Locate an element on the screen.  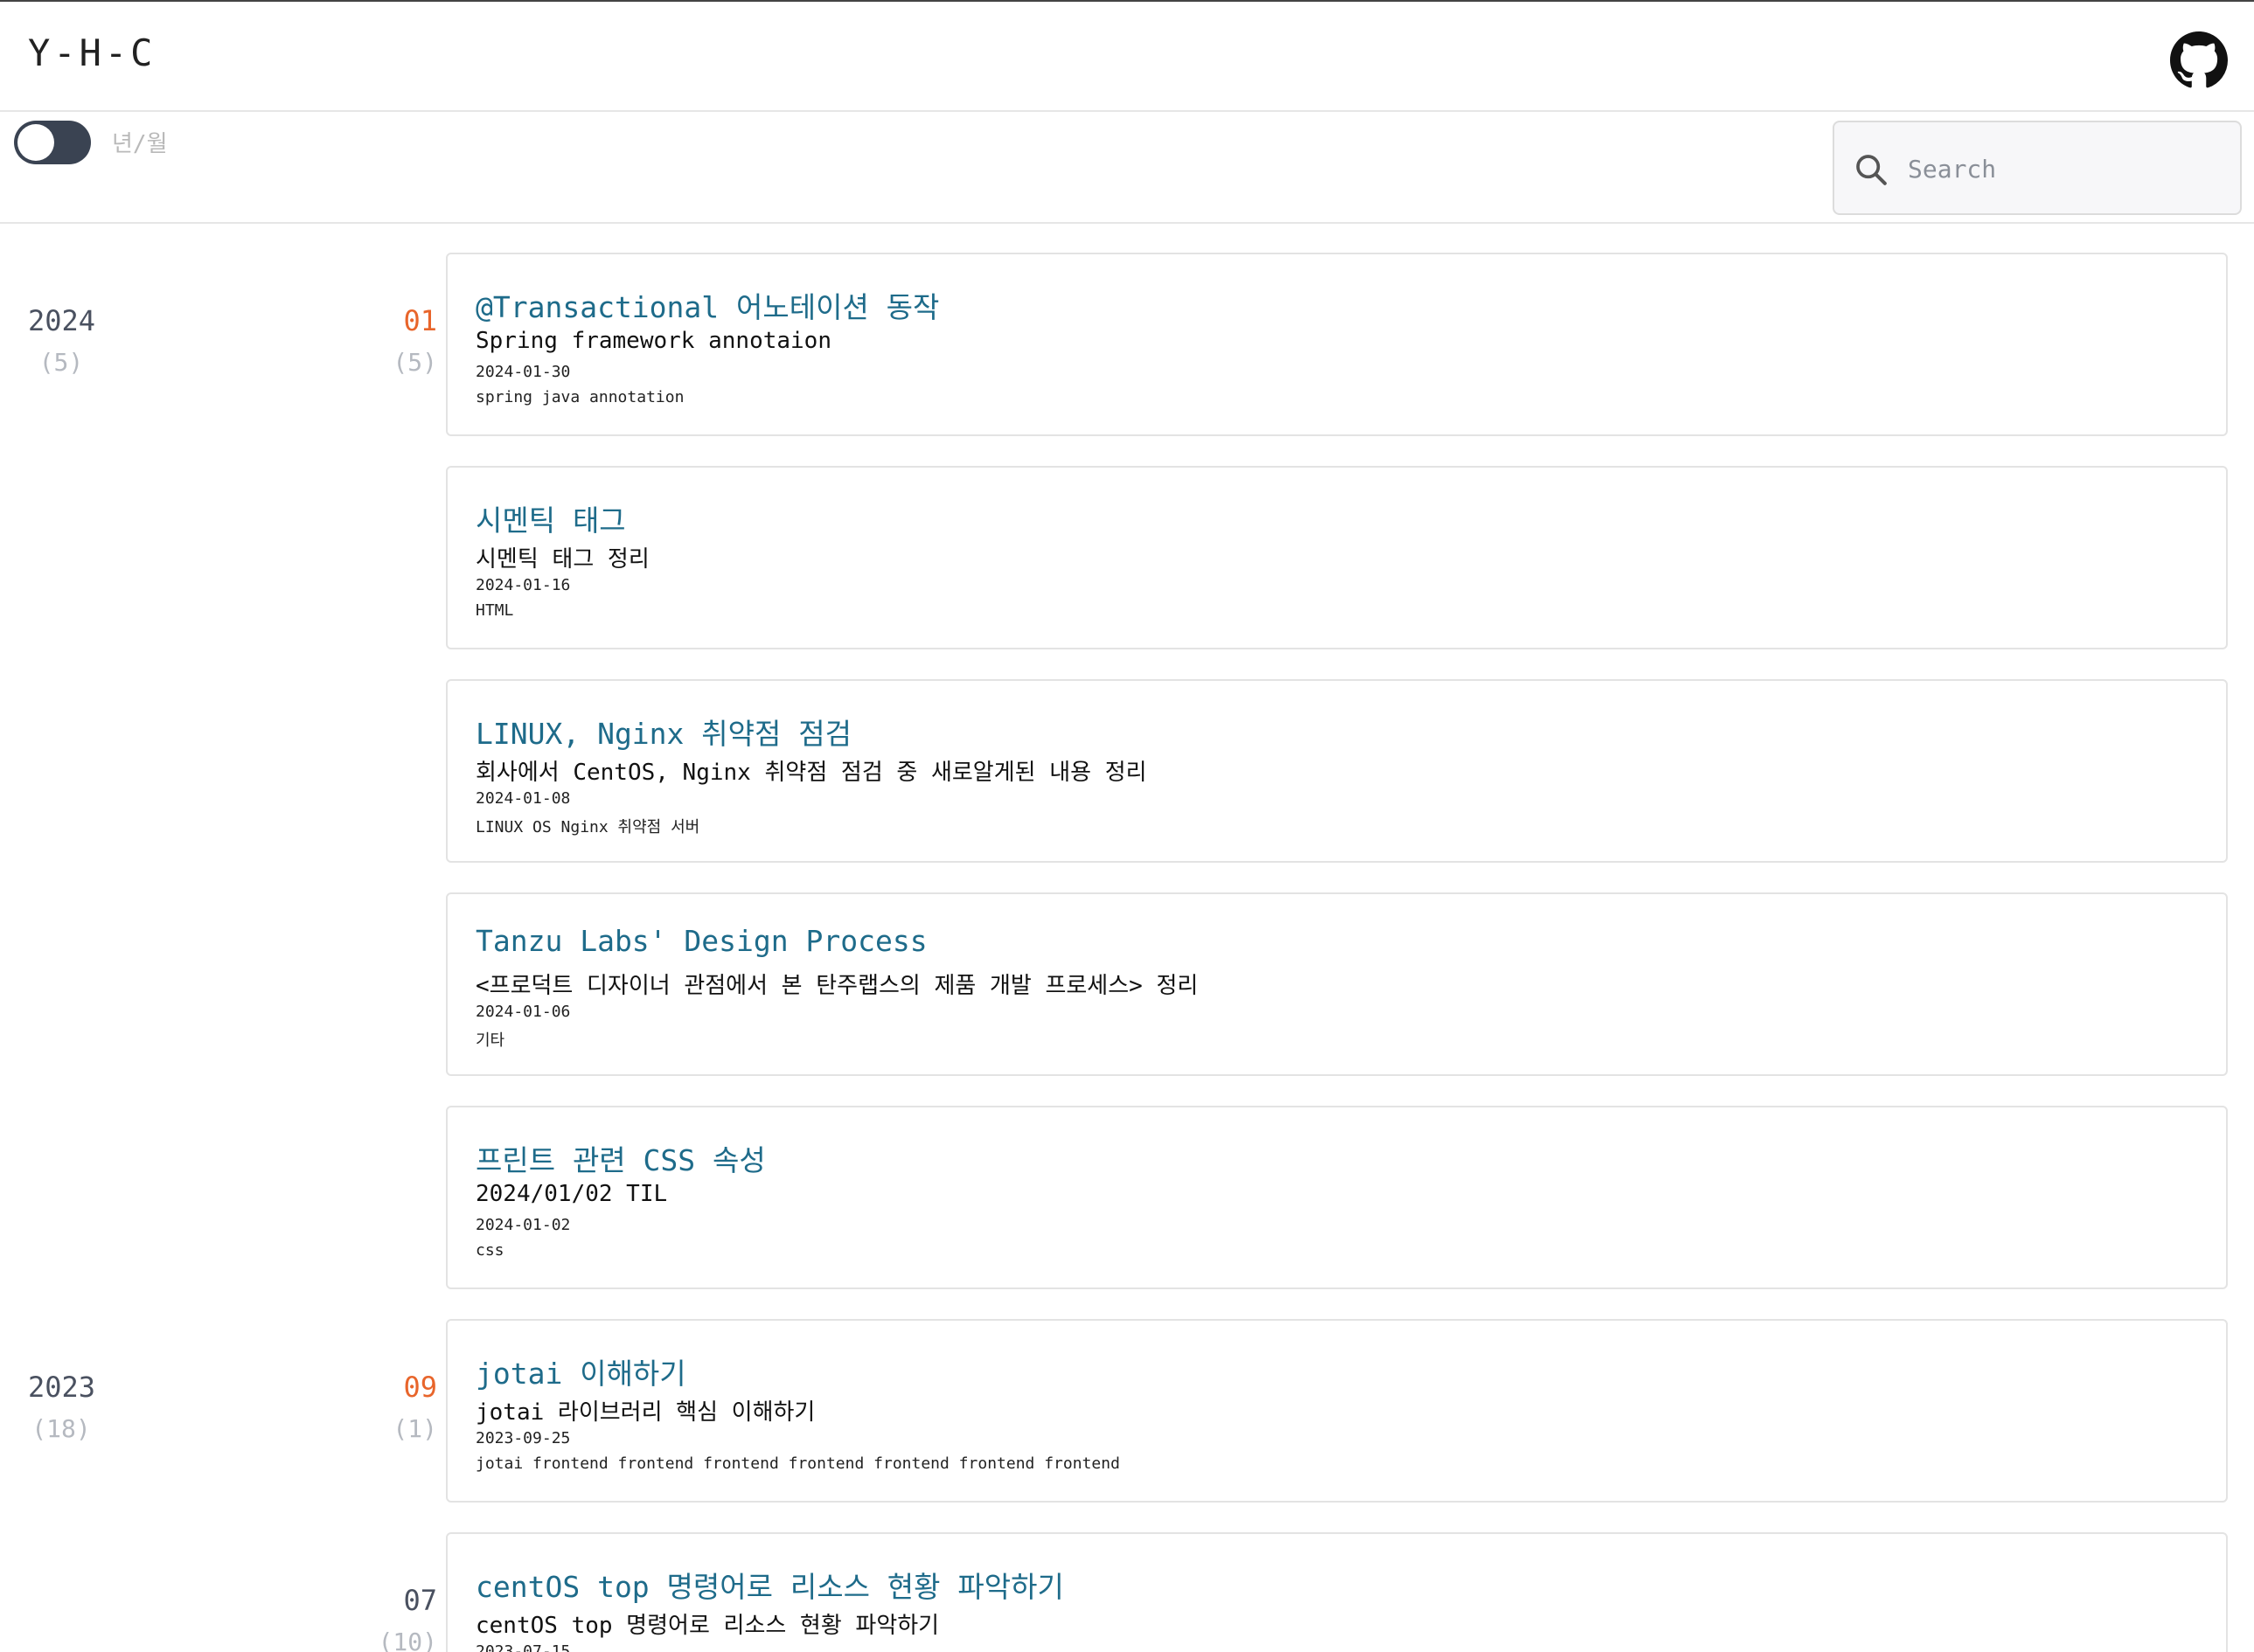
post-title: @Transactional 어노테이션 동작 is located at coordinates (707, 305).